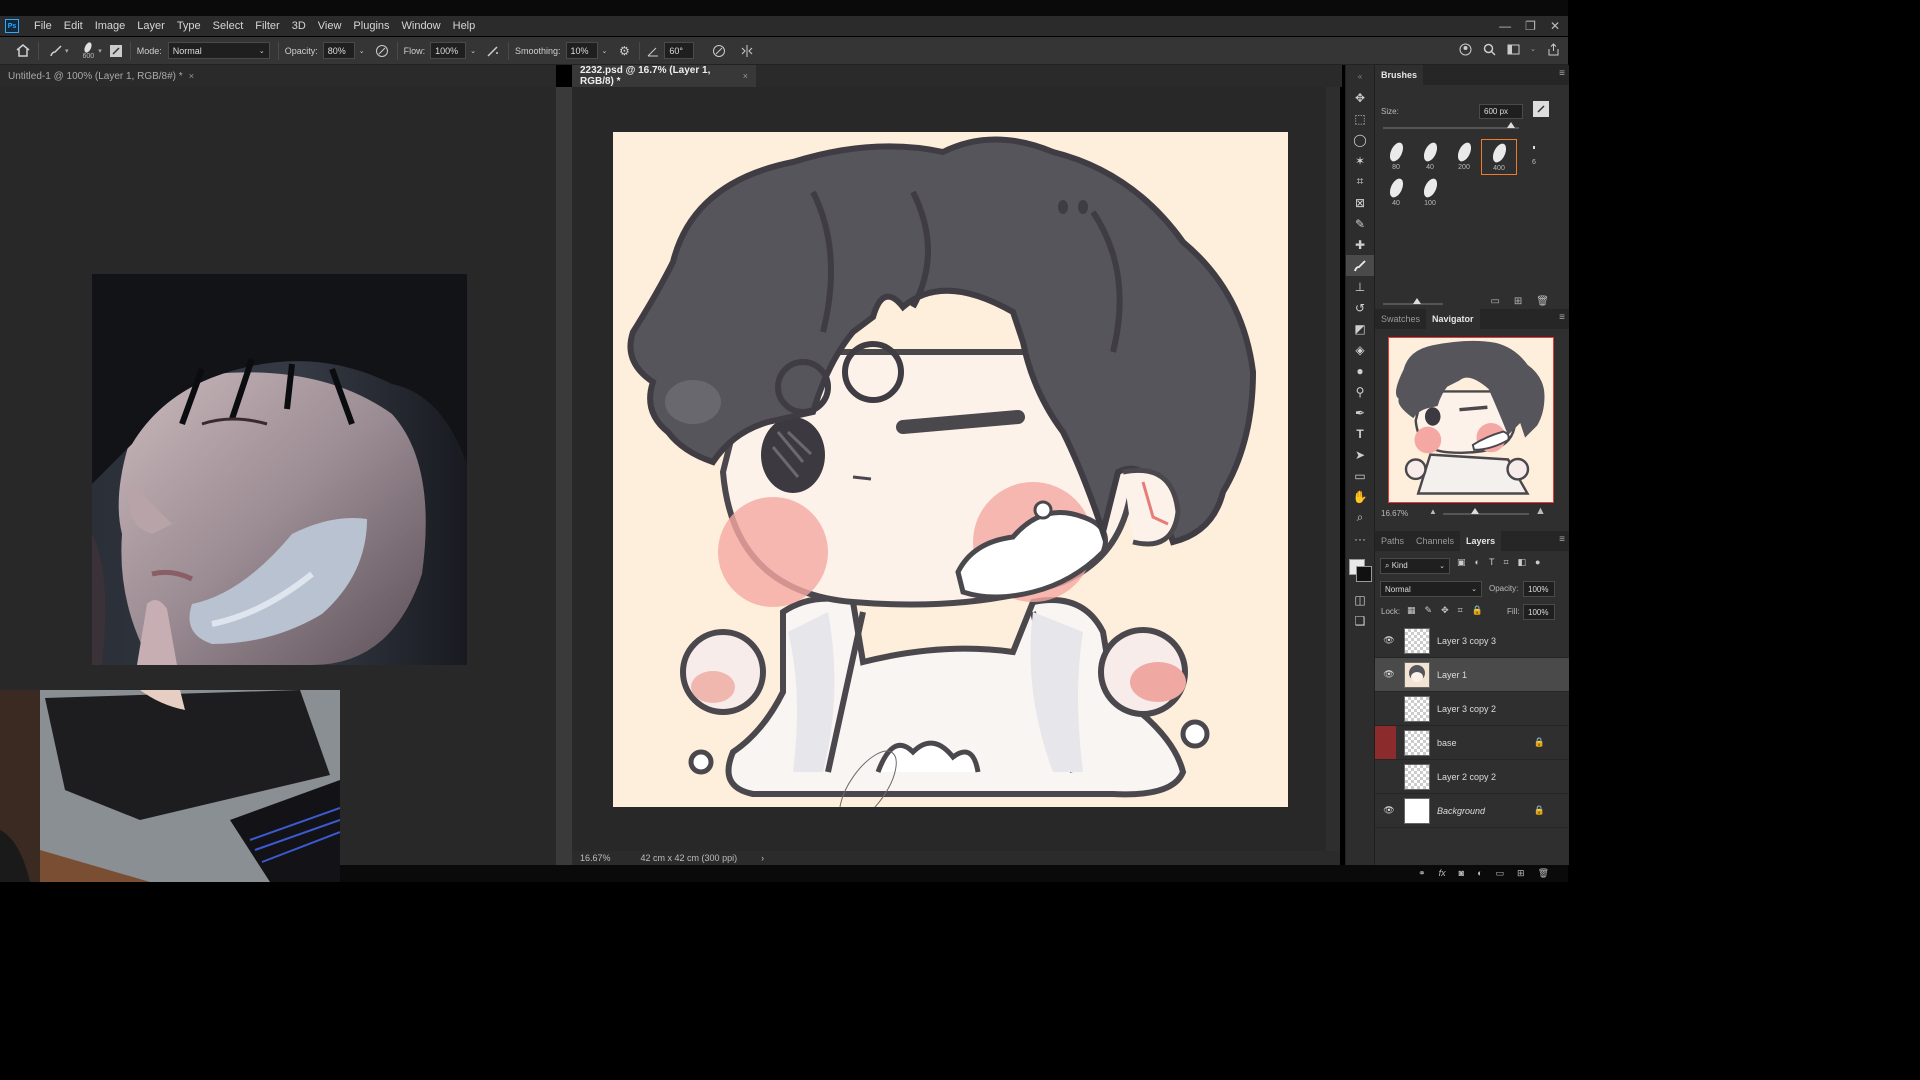 Image resolution: width=1920 pixels, height=1080 pixels. I want to click on dodge-tool-icon: ⚲, so click(1360, 391).